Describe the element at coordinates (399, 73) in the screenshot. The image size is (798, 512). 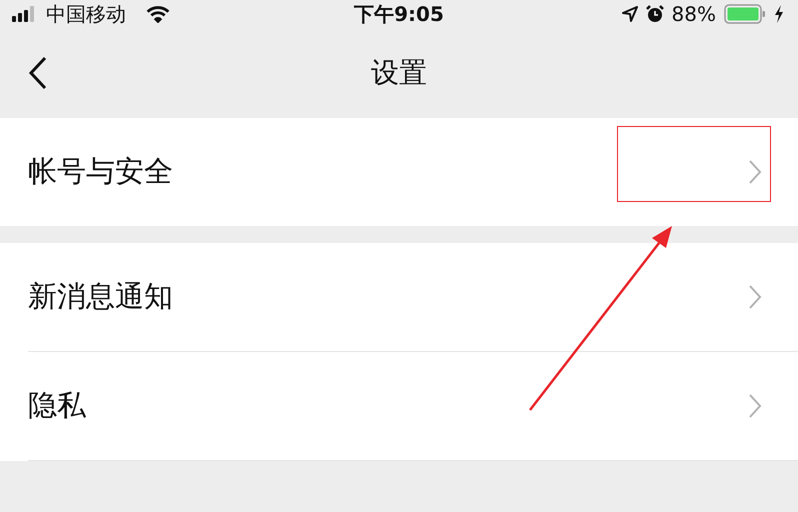
I see `page-title: 设置` at that location.